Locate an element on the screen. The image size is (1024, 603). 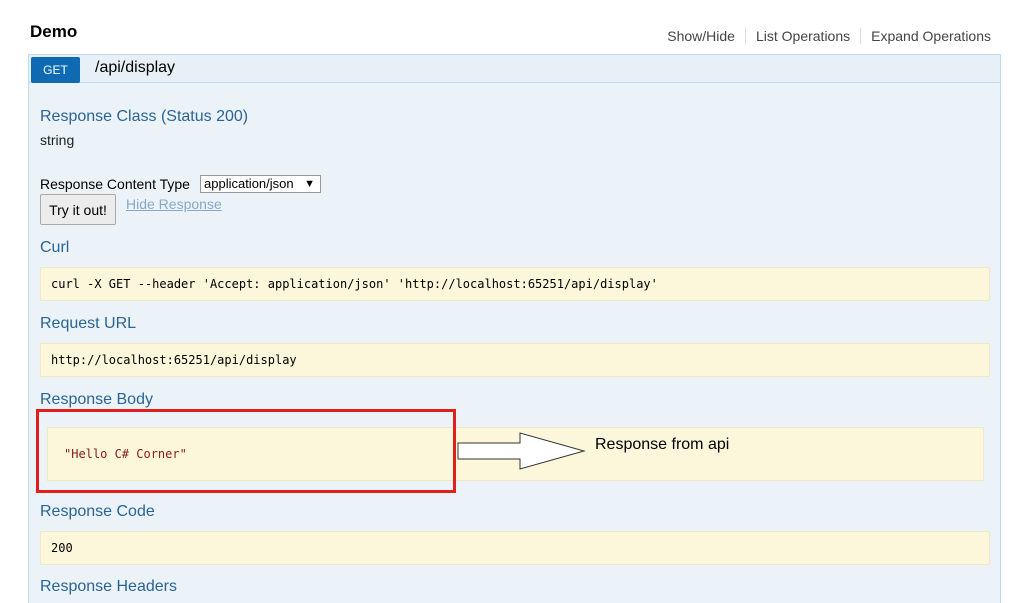
operation-path: /api/display is located at coordinates (135, 68).